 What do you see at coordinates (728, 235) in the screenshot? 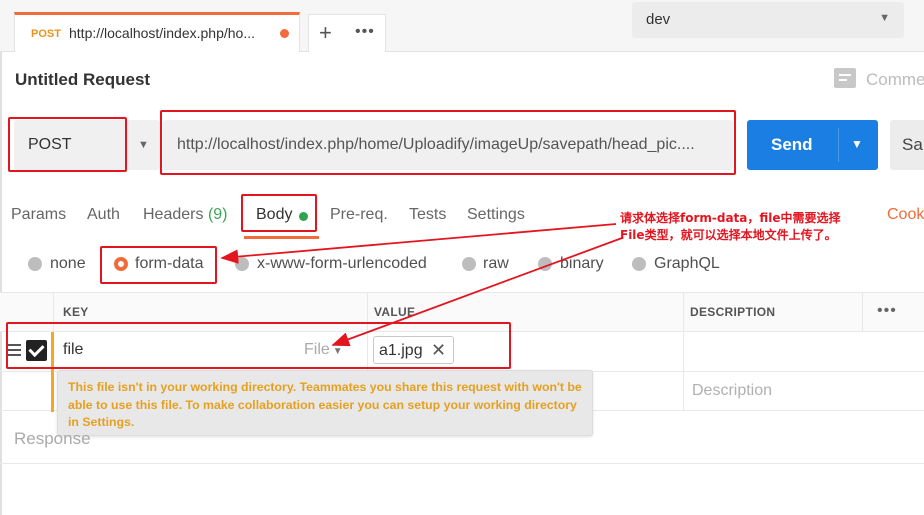
I see `annotation-line-2: File类型，就可以选择本地文件上传了。` at bounding box center [728, 235].